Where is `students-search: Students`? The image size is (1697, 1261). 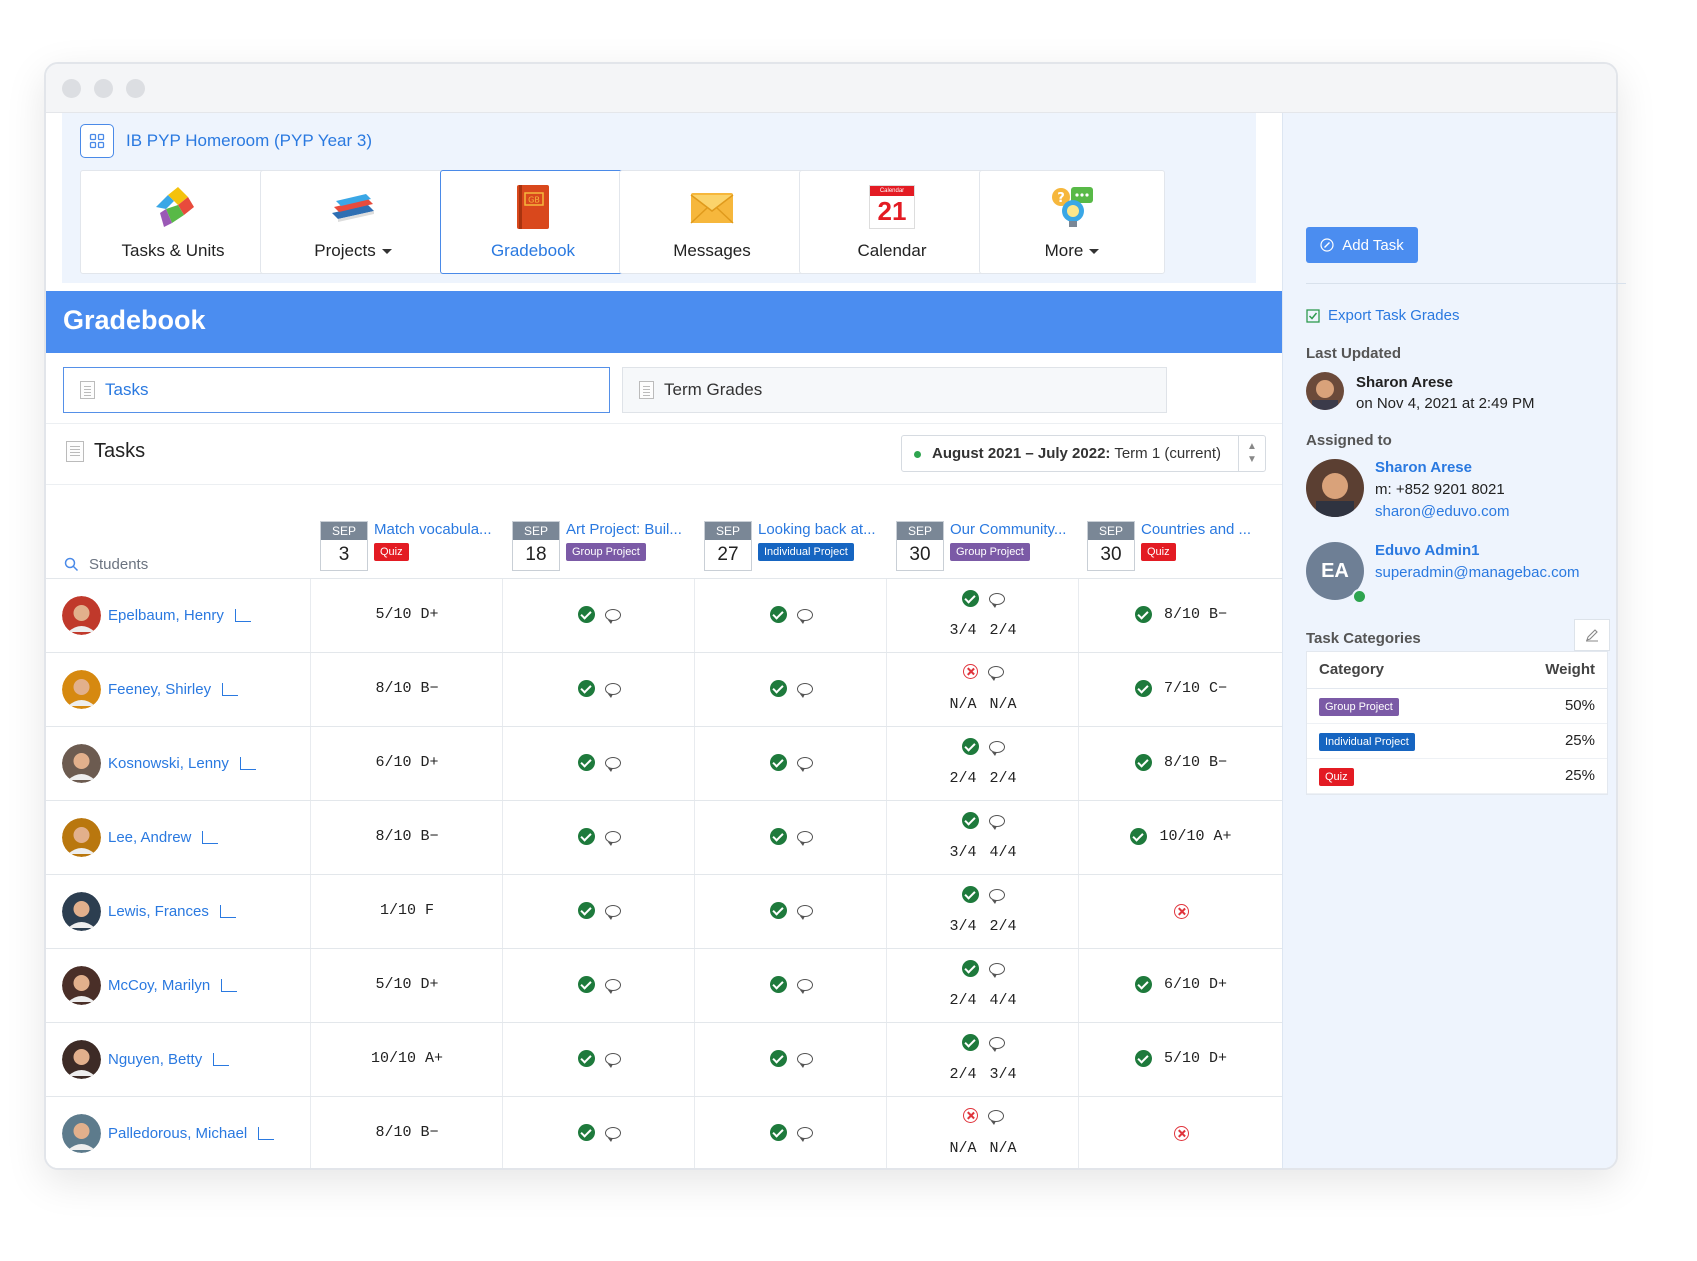
students-search: Students is located at coordinates (106, 564).